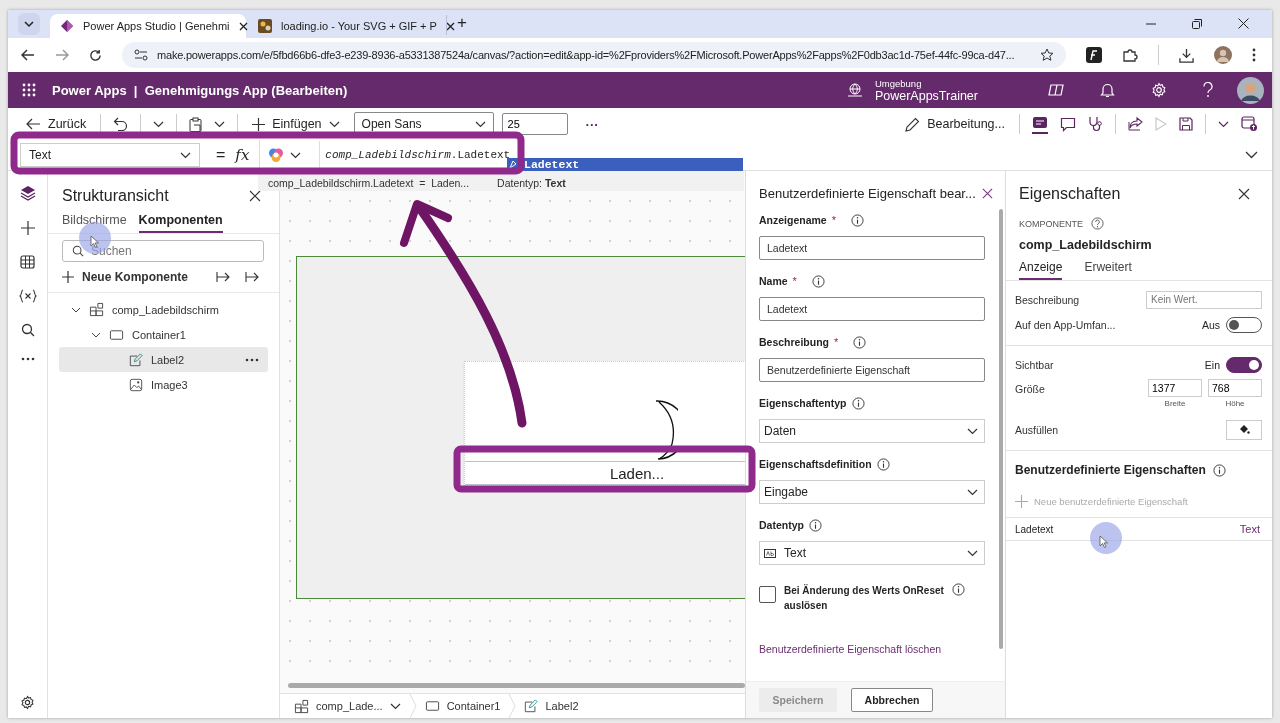 The height and width of the screenshot is (723, 1280). What do you see at coordinates (872, 431) in the screenshot?
I see `select-dropdown: Daten` at bounding box center [872, 431].